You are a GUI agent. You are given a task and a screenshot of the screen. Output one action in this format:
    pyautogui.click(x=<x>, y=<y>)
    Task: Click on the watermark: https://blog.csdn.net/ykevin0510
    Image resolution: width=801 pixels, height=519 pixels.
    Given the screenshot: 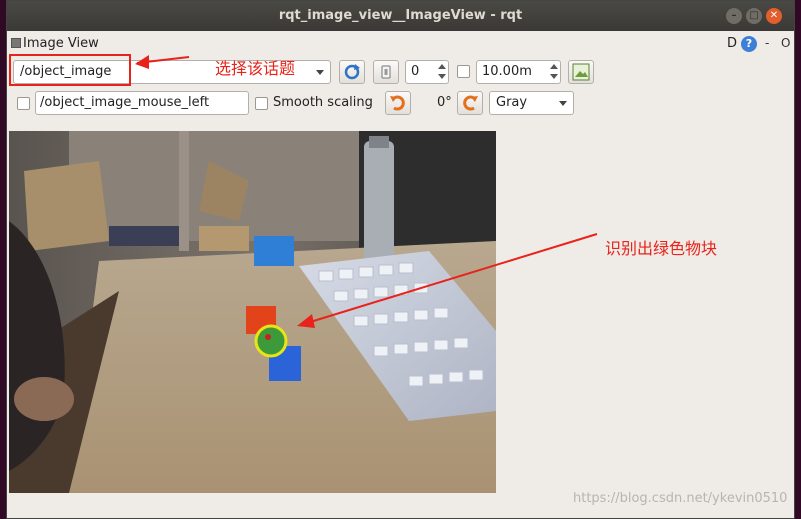 What is the action you would take?
    pyautogui.click(x=680, y=498)
    